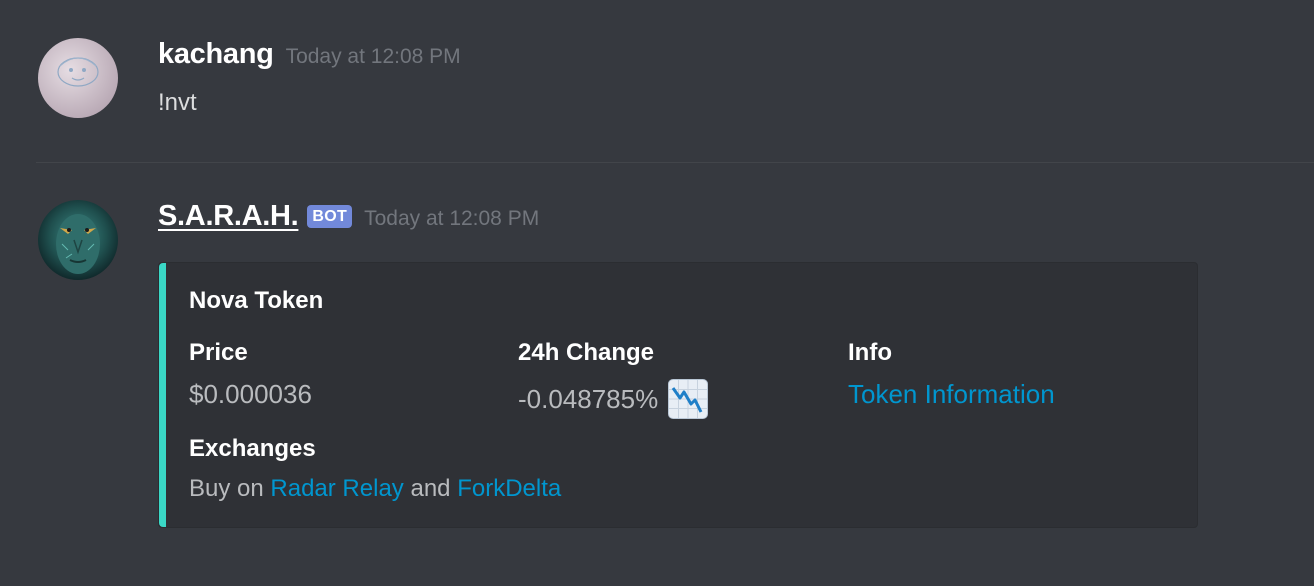 This screenshot has height=586, width=1314. I want to click on exchanges-prefix: Buy on, so click(226, 488).